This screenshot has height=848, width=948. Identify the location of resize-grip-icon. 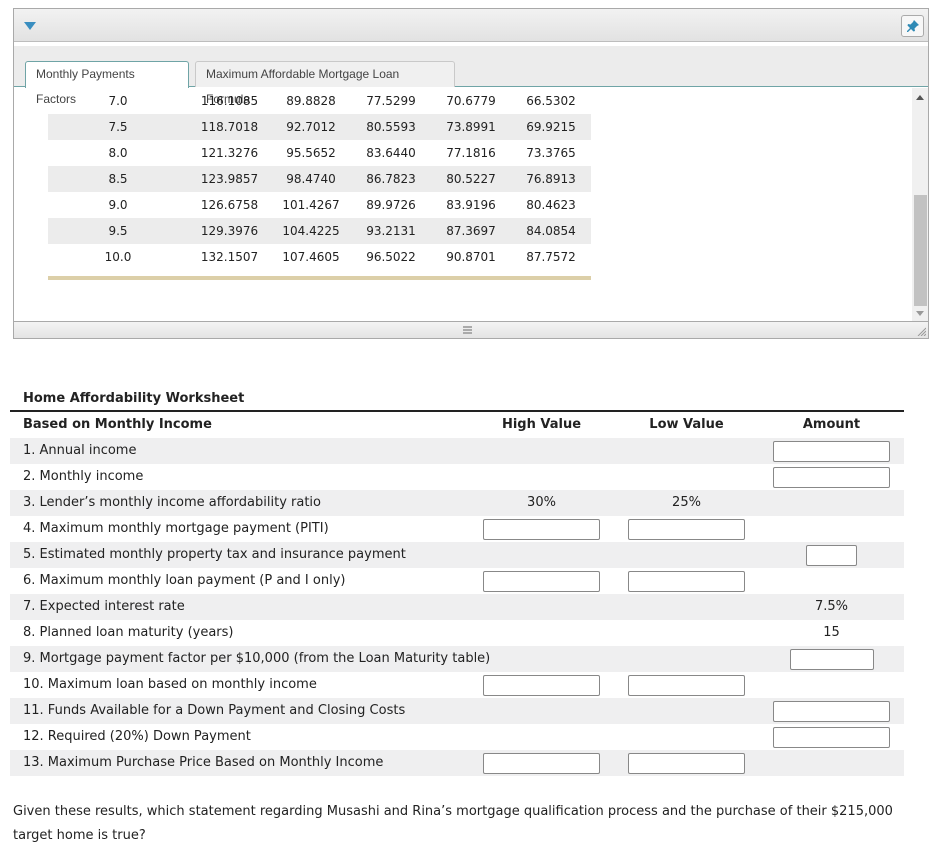
(467, 331).